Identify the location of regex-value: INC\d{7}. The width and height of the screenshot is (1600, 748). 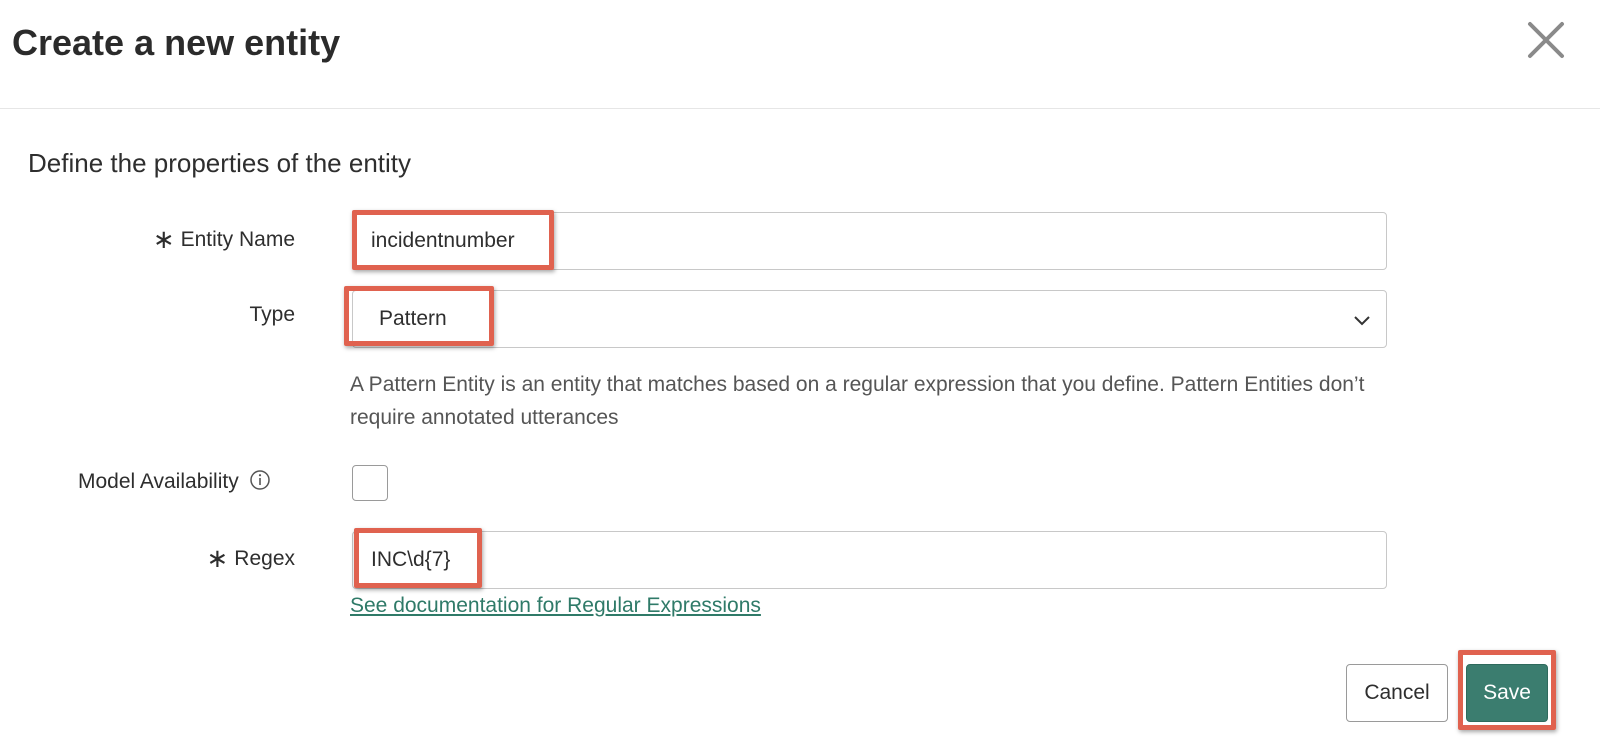
(411, 559).